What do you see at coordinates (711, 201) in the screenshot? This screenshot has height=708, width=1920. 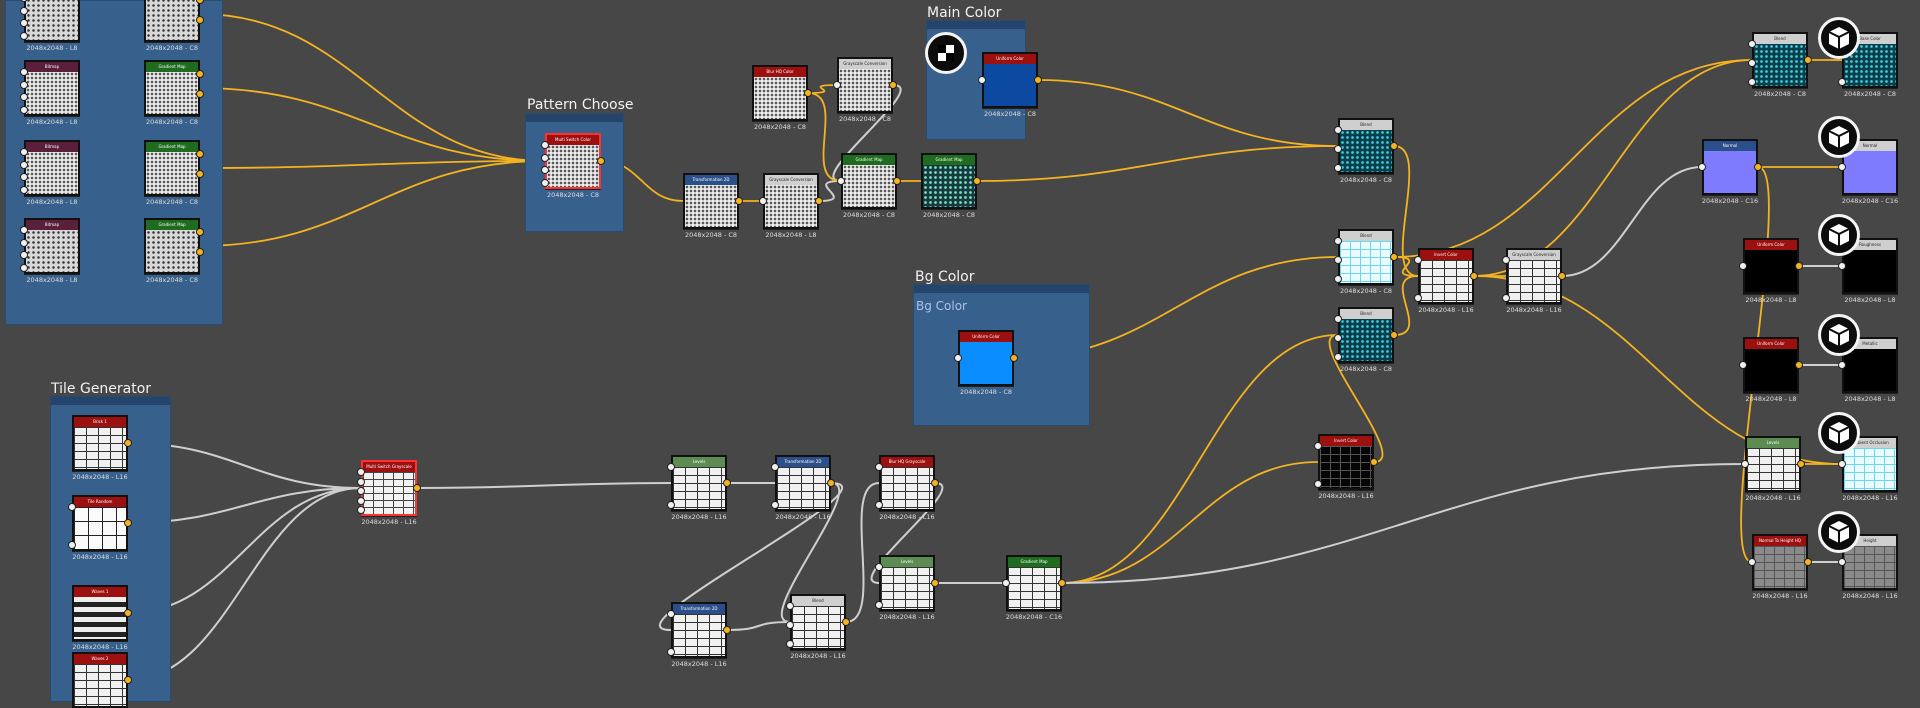 I see `node-transformation-2d-a: Transformation 2D` at bounding box center [711, 201].